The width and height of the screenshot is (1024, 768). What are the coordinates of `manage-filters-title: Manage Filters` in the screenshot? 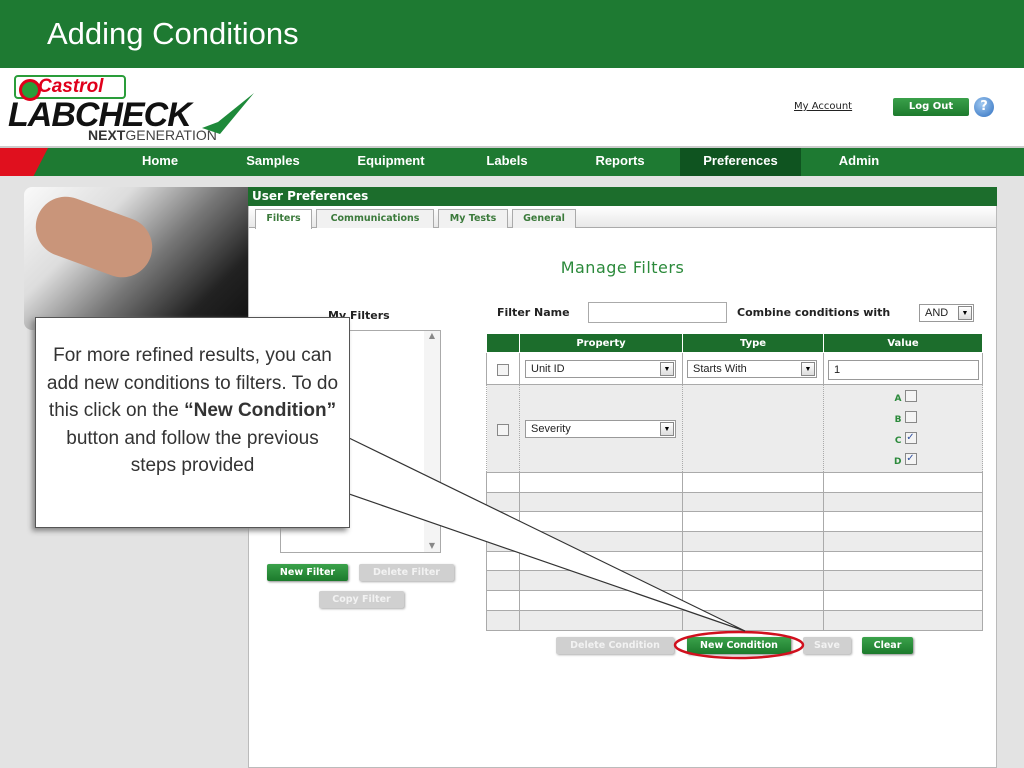 It's located at (622, 267).